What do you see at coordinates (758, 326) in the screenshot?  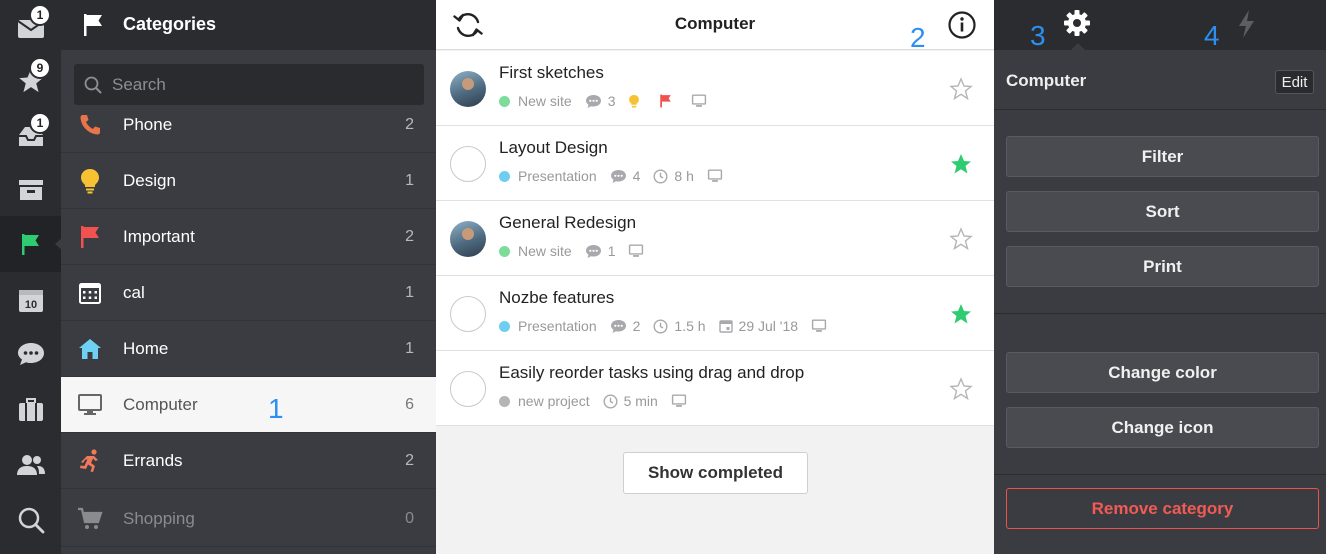 I see `date-meta: 29 Jul '18` at bounding box center [758, 326].